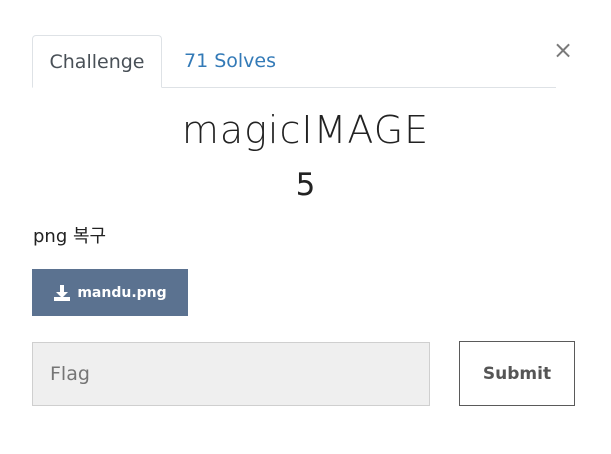 The width and height of the screenshot is (611, 454). Describe the element at coordinates (305, 185) in the screenshot. I see `challenge-points: 5` at that location.